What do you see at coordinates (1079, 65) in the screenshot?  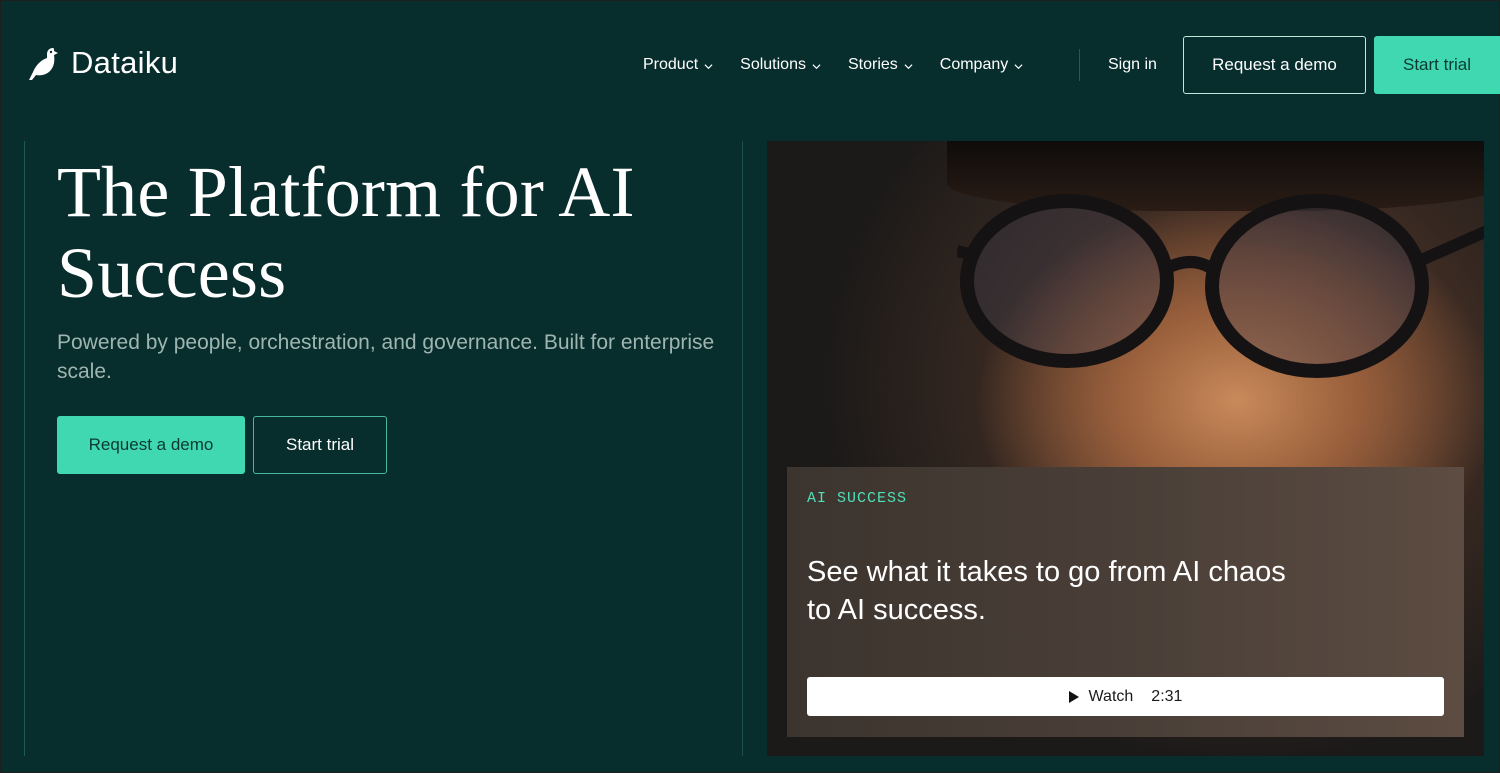 I see `nav-divider` at bounding box center [1079, 65].